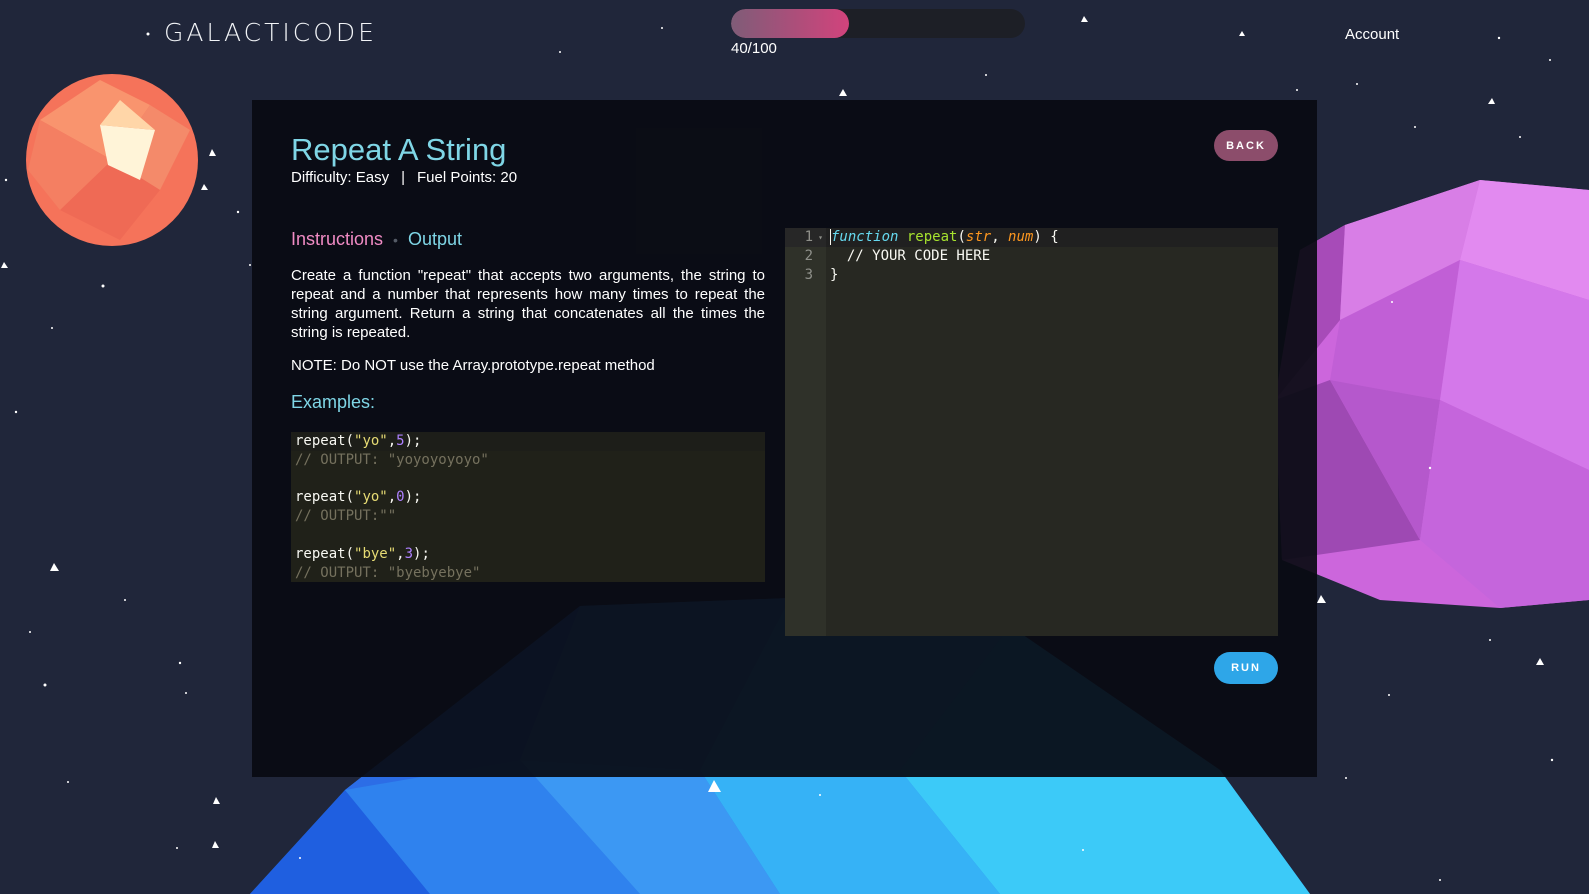 The image size is (1589, 894). Describe the element at coordinates (790, 23) in the screenshot. I see `fuel-progress-fill` at that location.